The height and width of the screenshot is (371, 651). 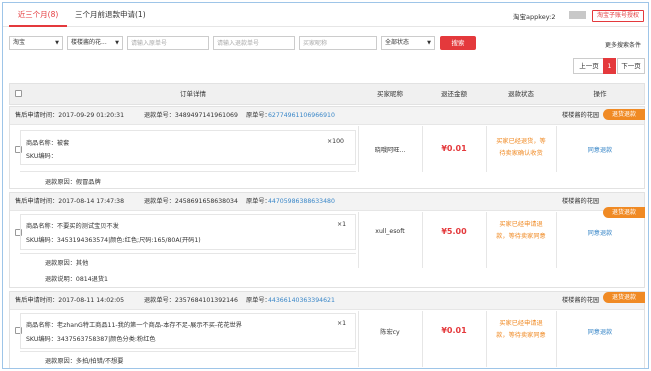 What do you see at coordinates (41, 156) in the screenshot?
I see `product-sku: SKU编码：` at bounding box center [41, 156].